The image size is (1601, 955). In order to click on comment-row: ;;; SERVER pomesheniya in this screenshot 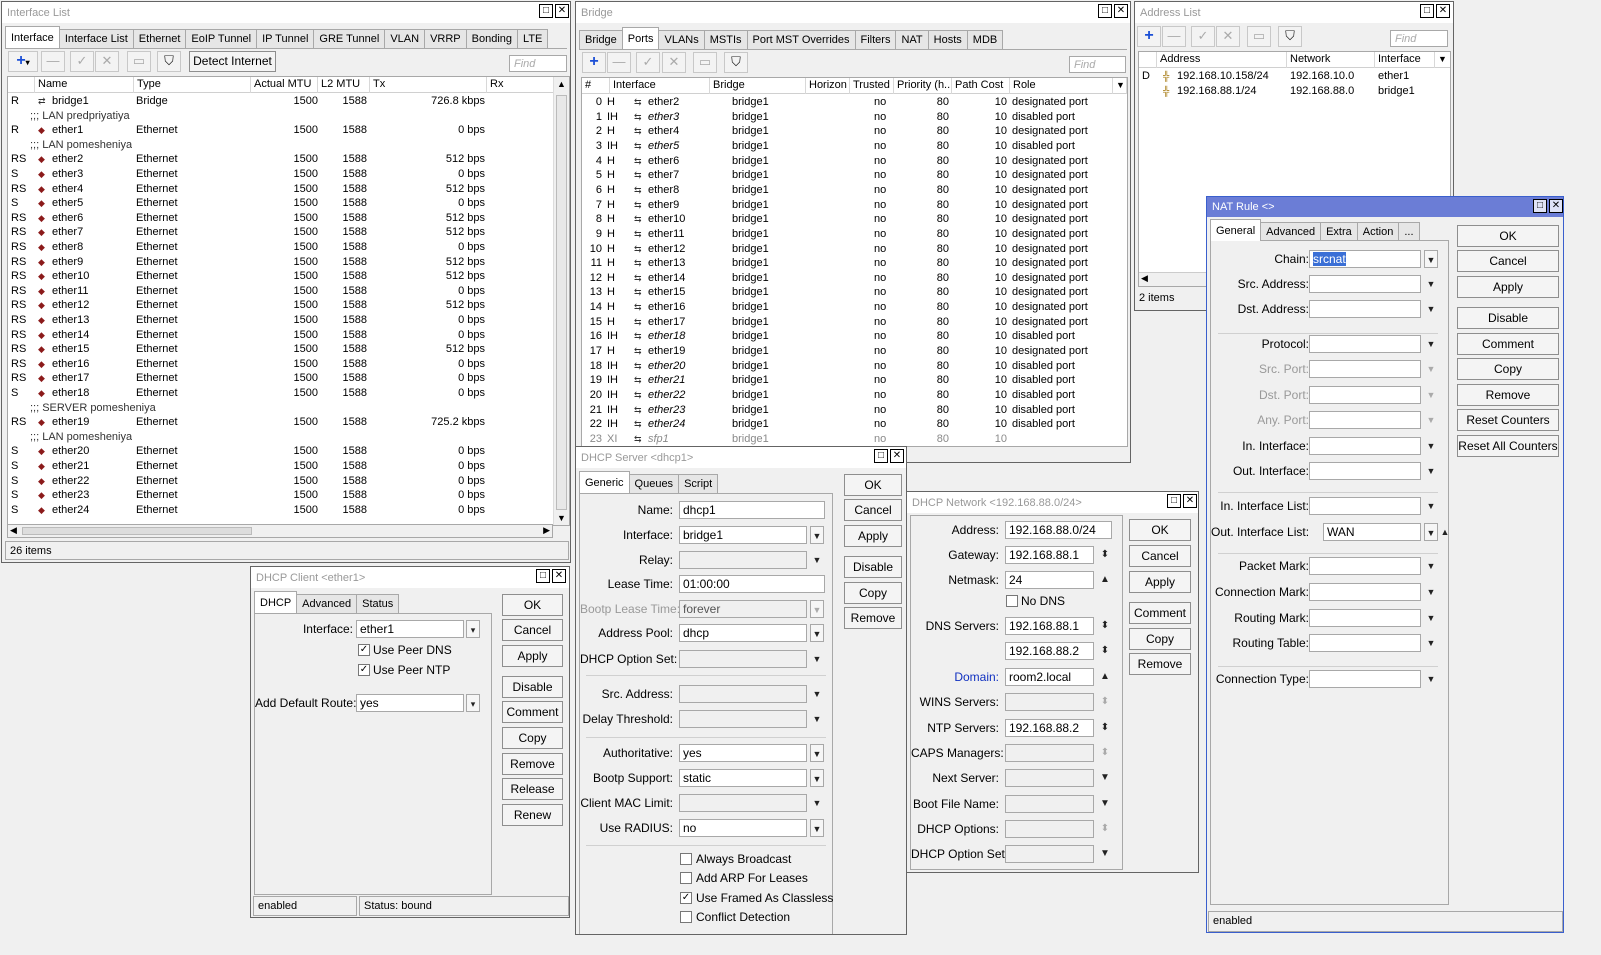, I will do `click(288, 408)`.